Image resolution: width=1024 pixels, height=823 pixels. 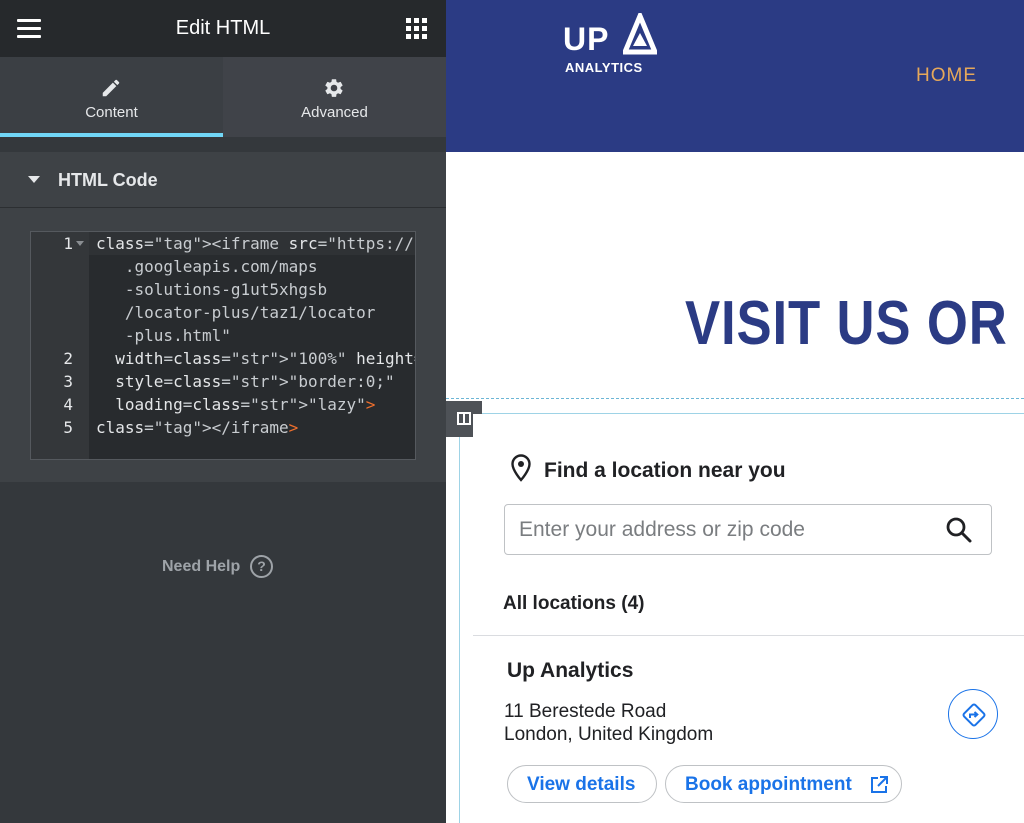 What do you see at coordinates (959, 530) in the screenshot?
I see `search-icon` at bounding box center [959, 530].